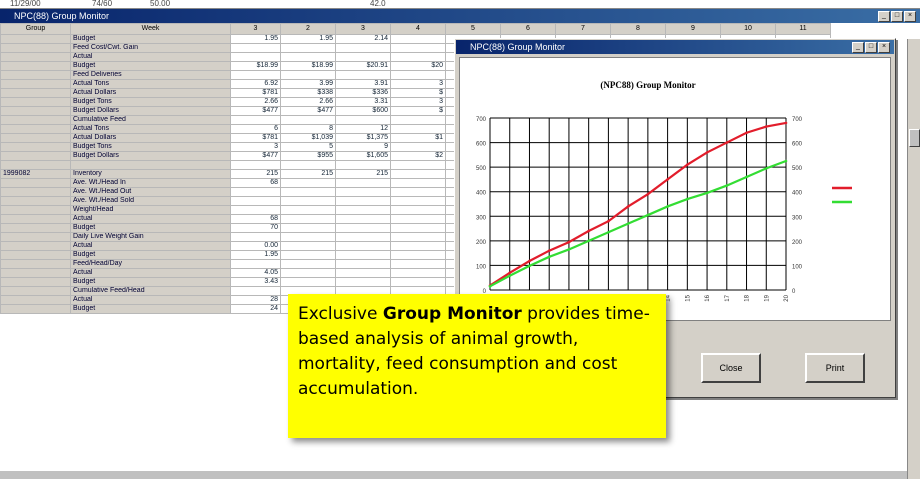  I want to click on row-label-cell: Ave. Wt./Head In, so click(150, 183).